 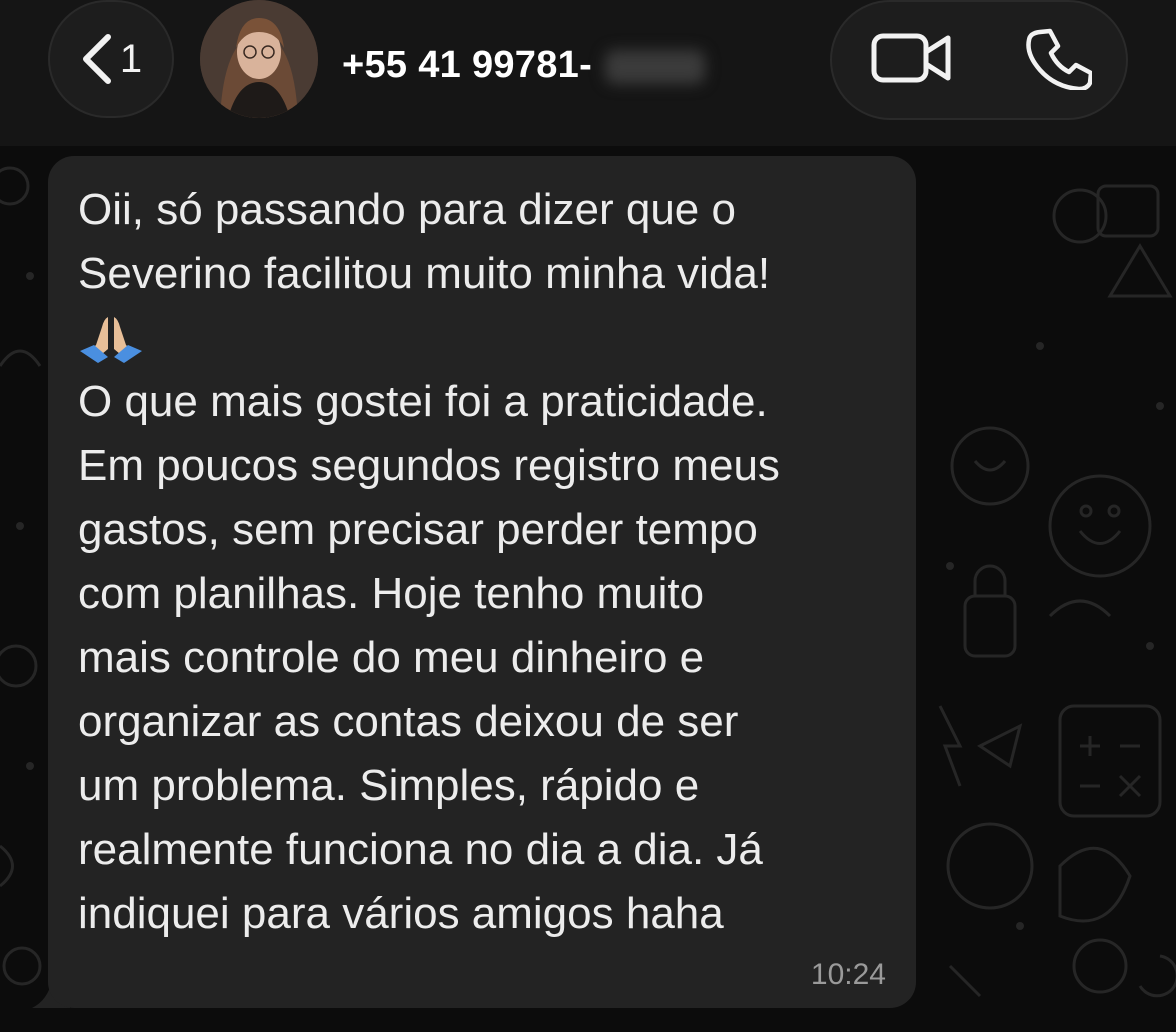 I want to click on message-line: mais controle do meu dinheiro e, so click(x=391, y=657).